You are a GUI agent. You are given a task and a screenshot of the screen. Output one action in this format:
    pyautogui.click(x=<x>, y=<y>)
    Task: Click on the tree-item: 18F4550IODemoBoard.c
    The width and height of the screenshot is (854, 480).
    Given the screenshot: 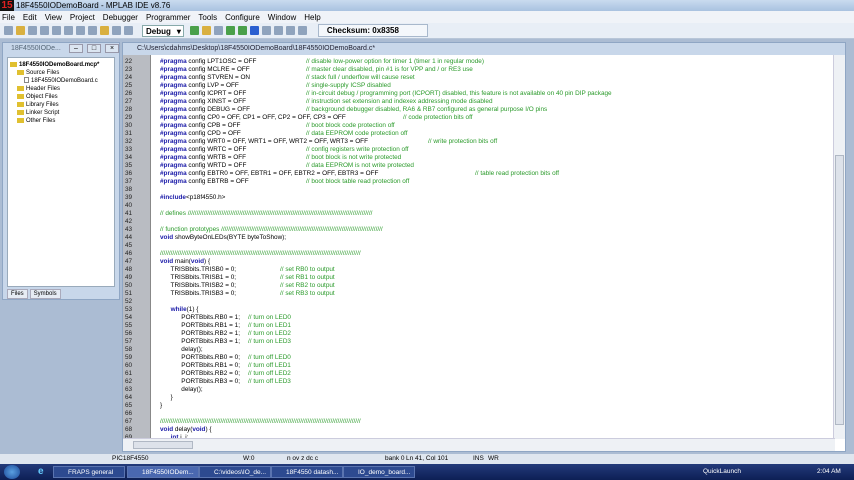 What is the action you would take?
    pyautogui.click(x=61, y=81)
    